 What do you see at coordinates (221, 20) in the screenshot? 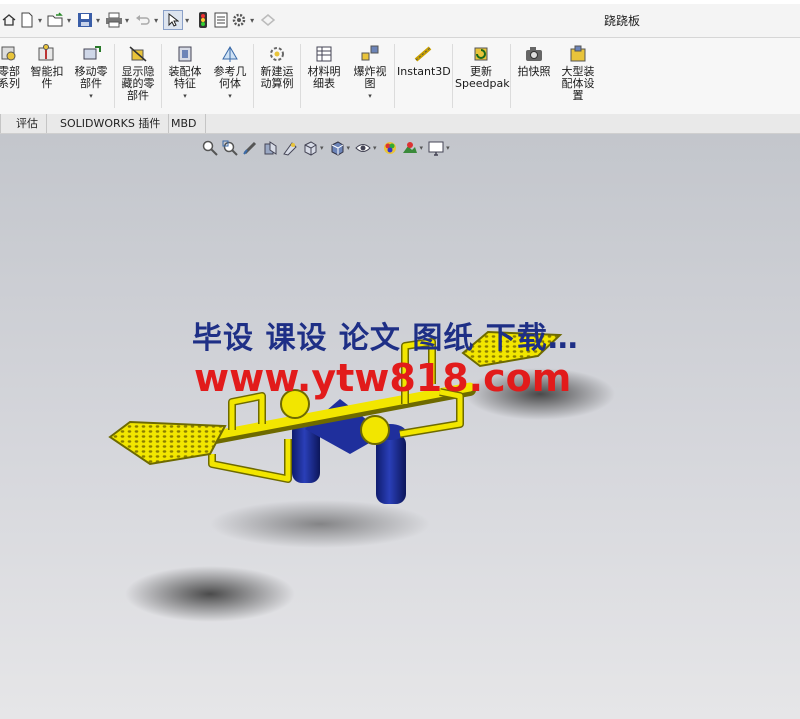
I see `file-properties-icon` at bounding box center [221, 20].